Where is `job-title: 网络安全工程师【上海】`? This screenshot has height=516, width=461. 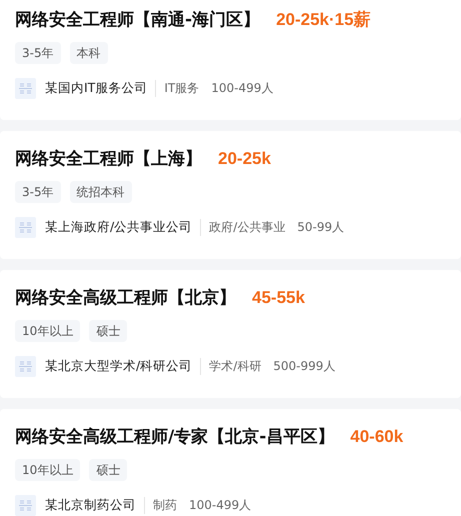
job-title: 网络安全工程师【上海】 is located at coordinates (108, 159).